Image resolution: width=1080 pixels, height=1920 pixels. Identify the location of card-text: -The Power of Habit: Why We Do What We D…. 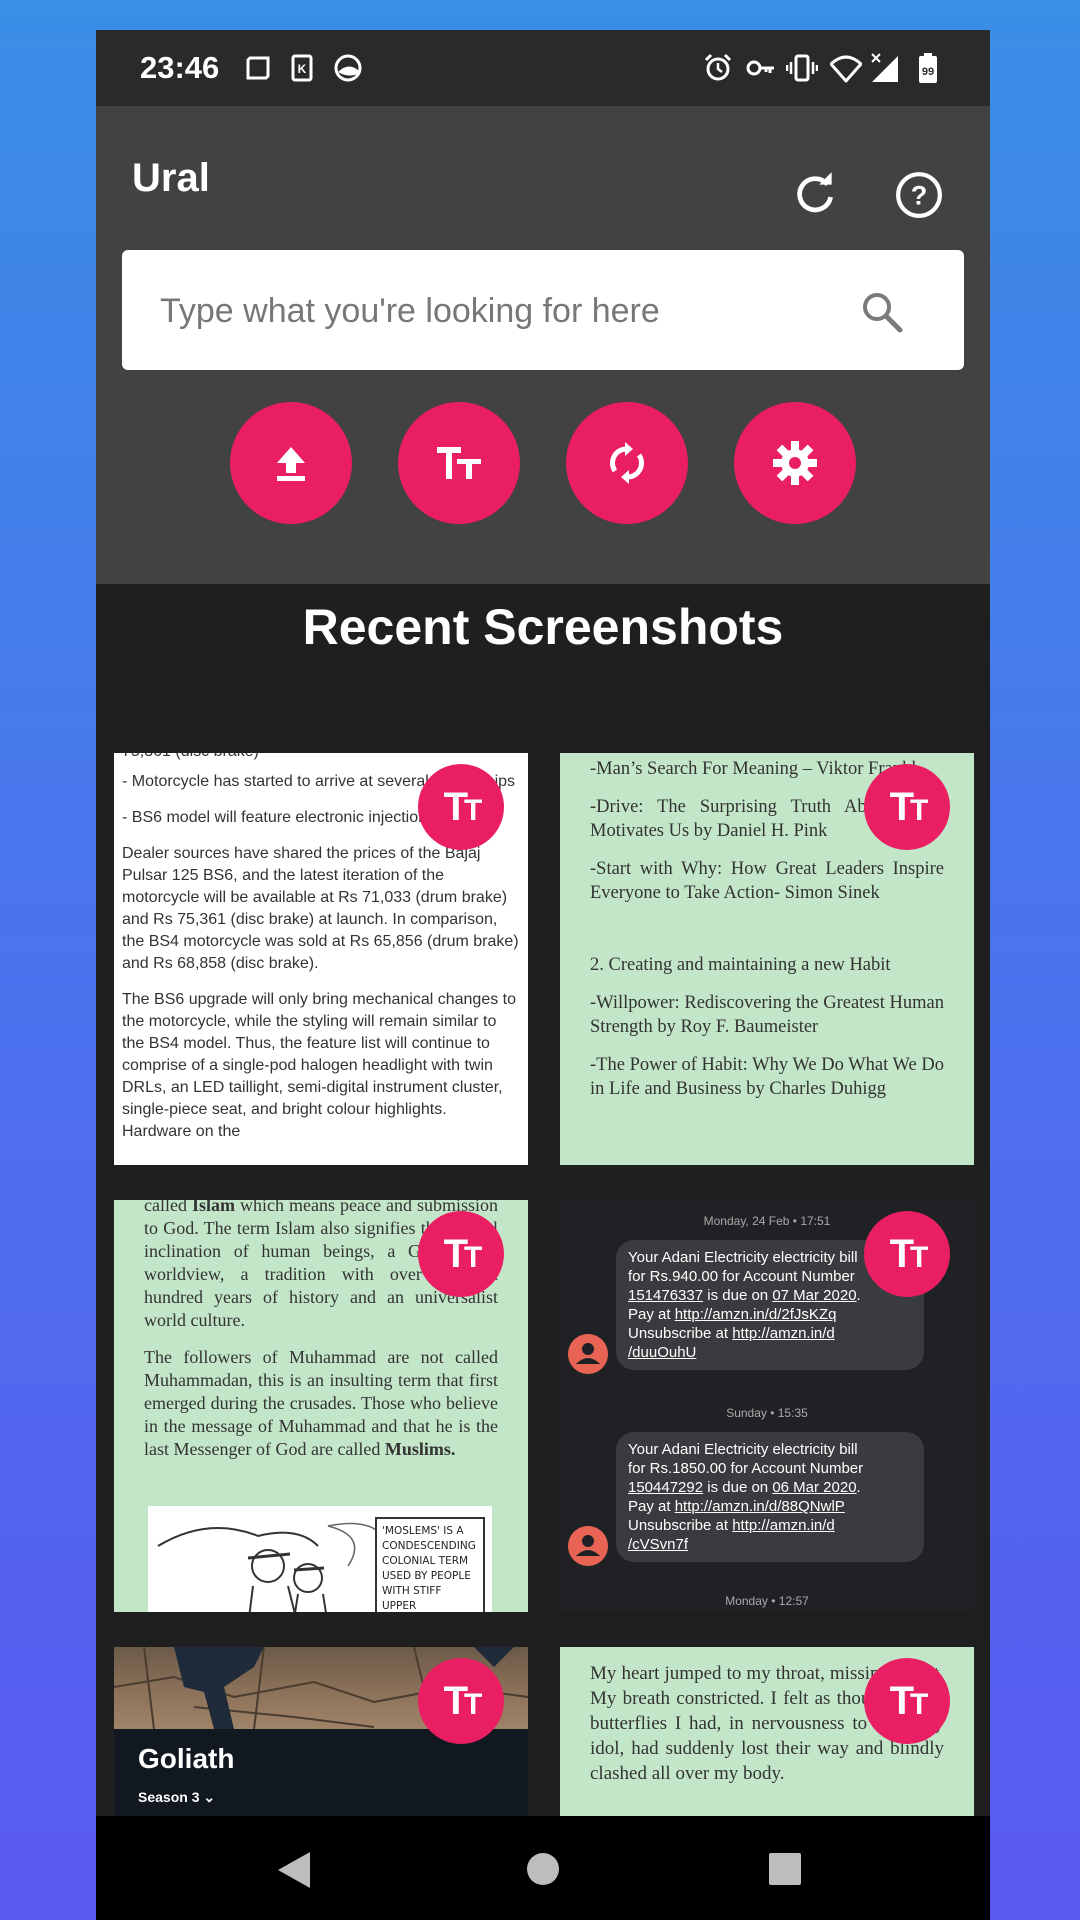
(767, 1077).